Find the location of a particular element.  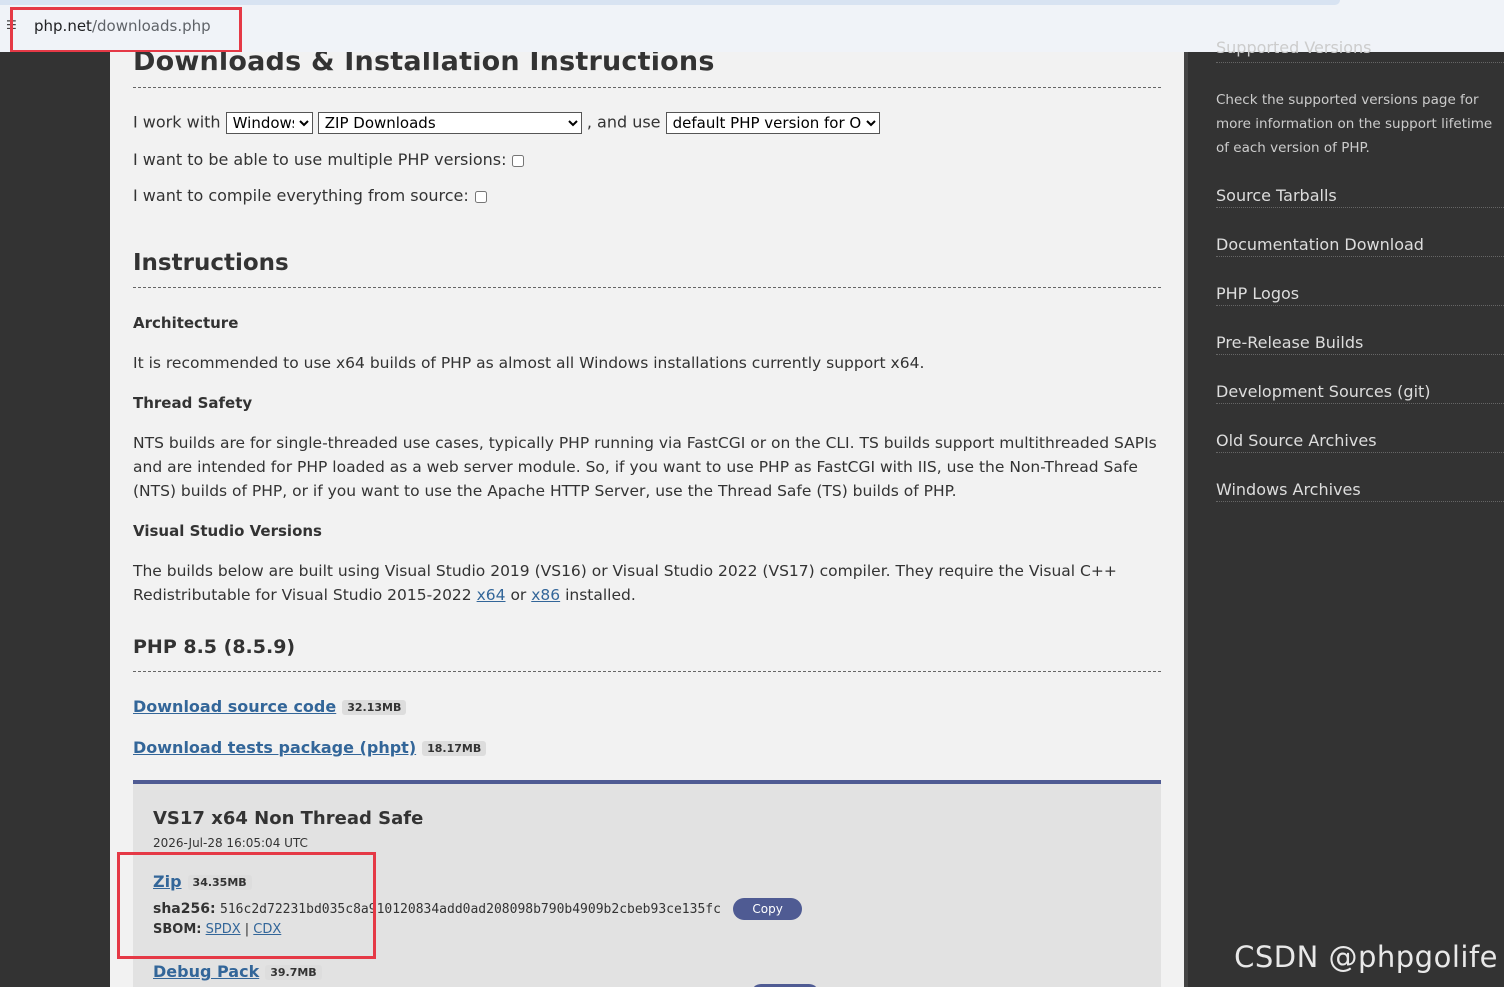

instructions-heading: Instructions is located at coordinates (211, 263).